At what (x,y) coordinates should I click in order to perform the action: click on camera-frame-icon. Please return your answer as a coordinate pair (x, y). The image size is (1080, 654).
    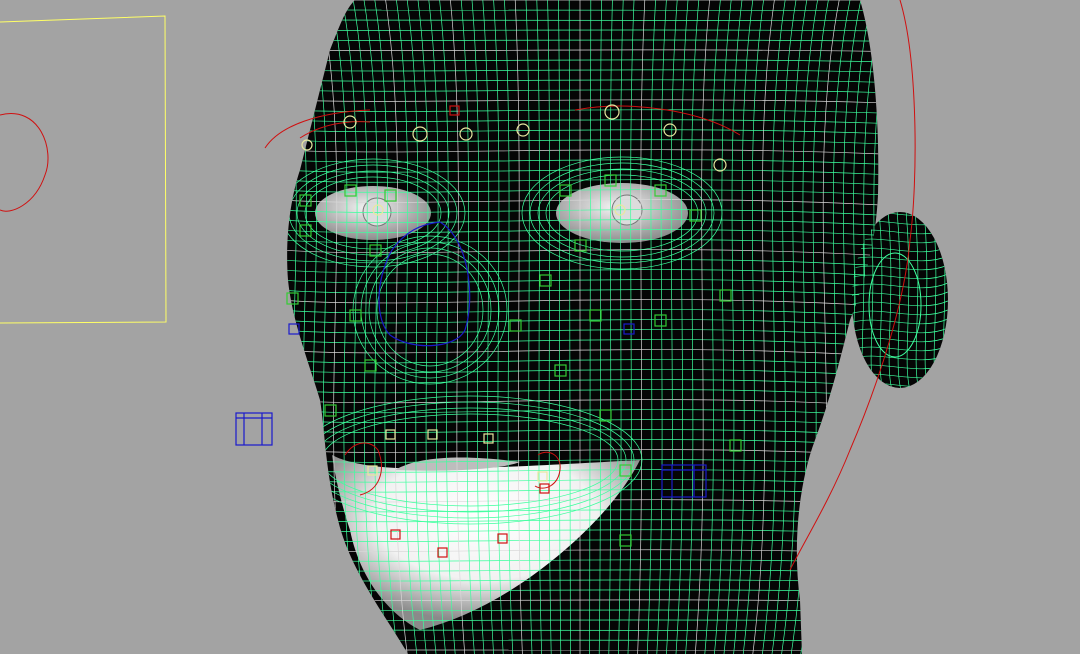
    Looking at the image, I should click on (83, 169).